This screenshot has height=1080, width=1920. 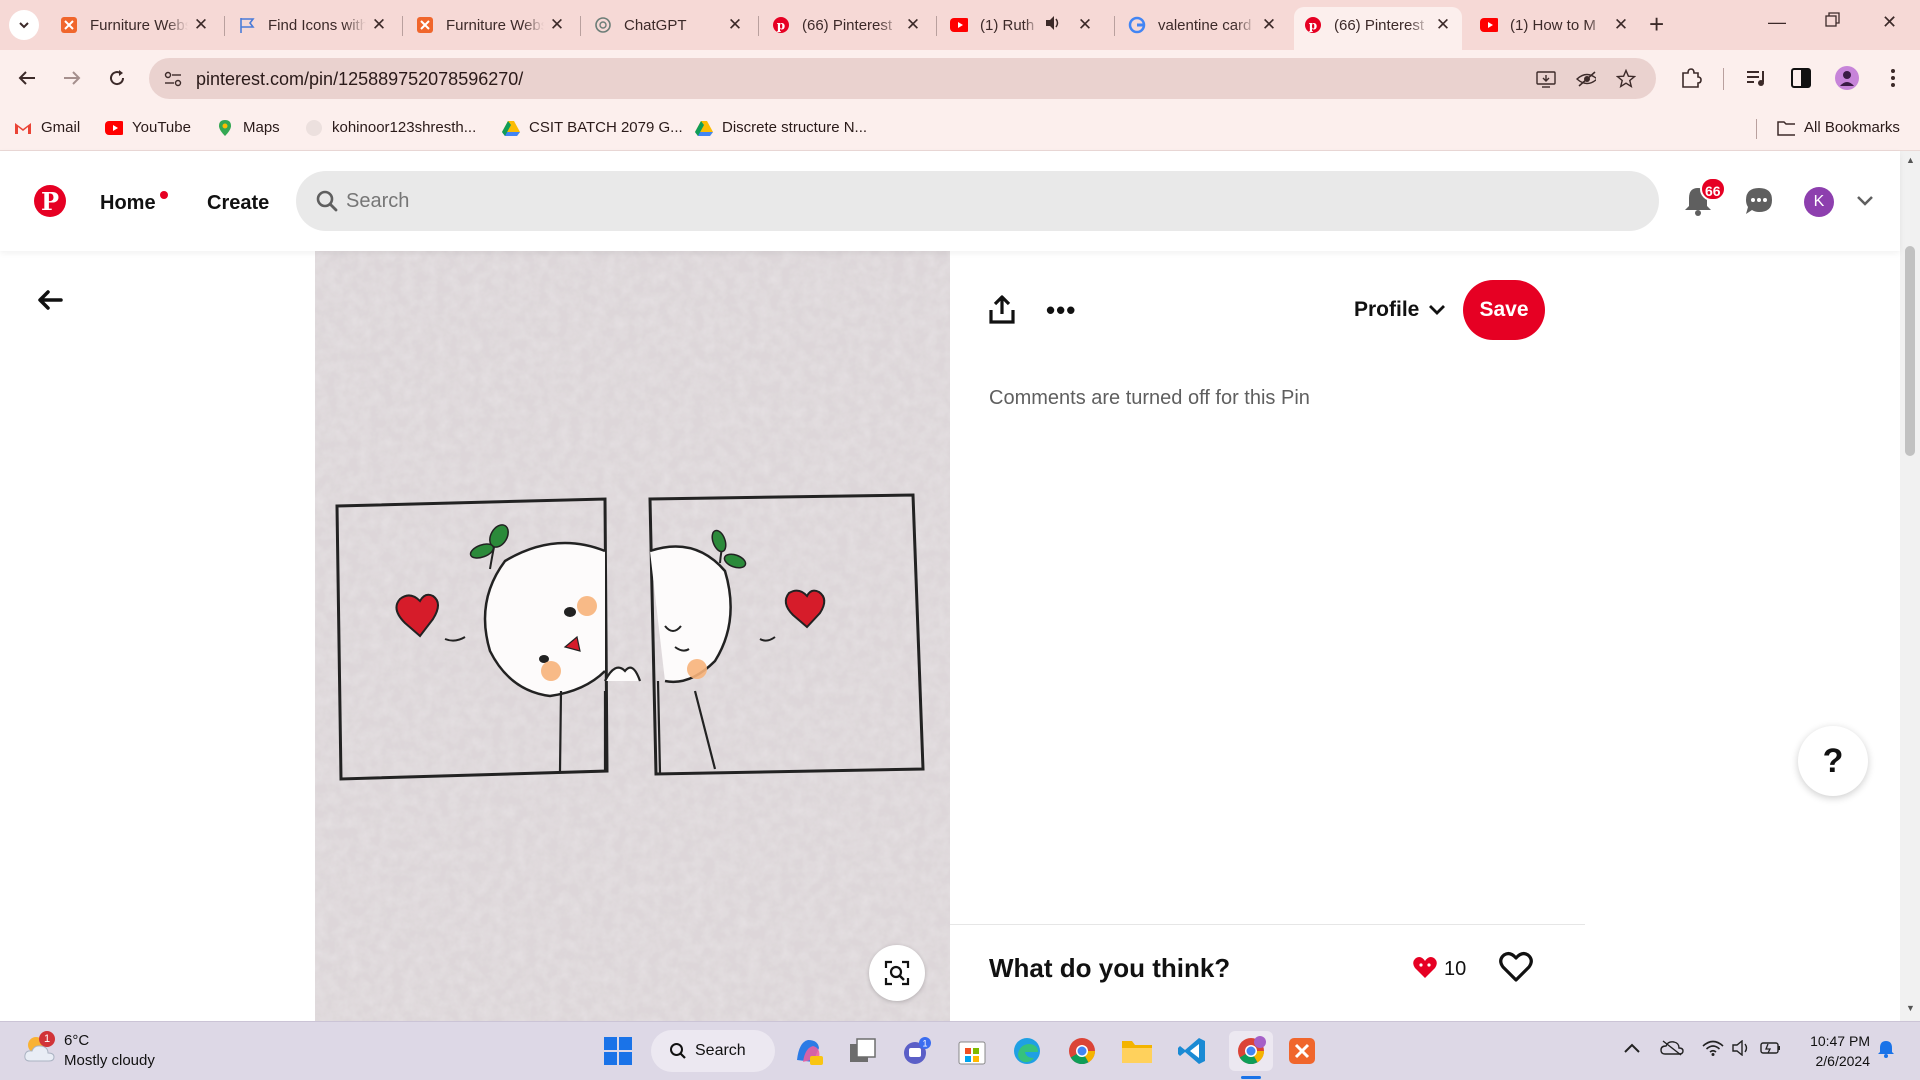 What do you see at coordinates (1910, 160) in the screenshot?
I see `scroll-up-arrow: ▲` at bounding box center [1910, 160].